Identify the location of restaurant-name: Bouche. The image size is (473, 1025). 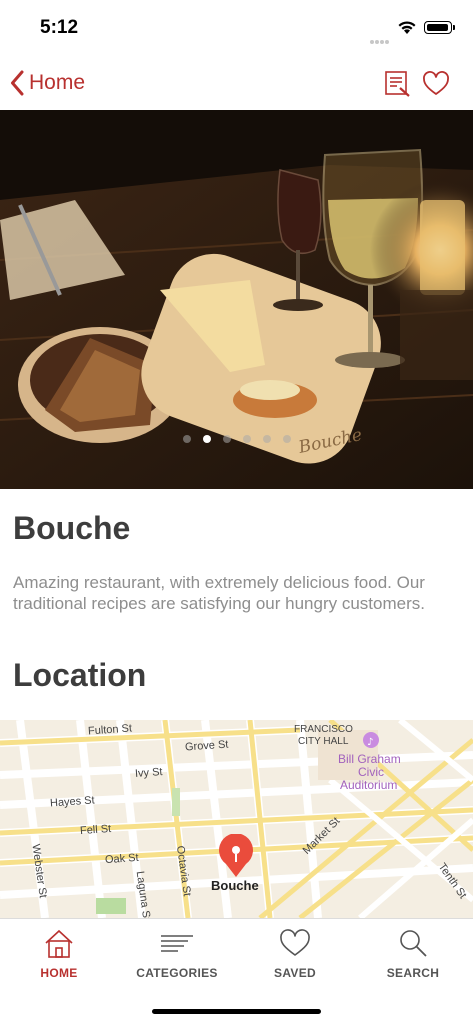
(72, 528).